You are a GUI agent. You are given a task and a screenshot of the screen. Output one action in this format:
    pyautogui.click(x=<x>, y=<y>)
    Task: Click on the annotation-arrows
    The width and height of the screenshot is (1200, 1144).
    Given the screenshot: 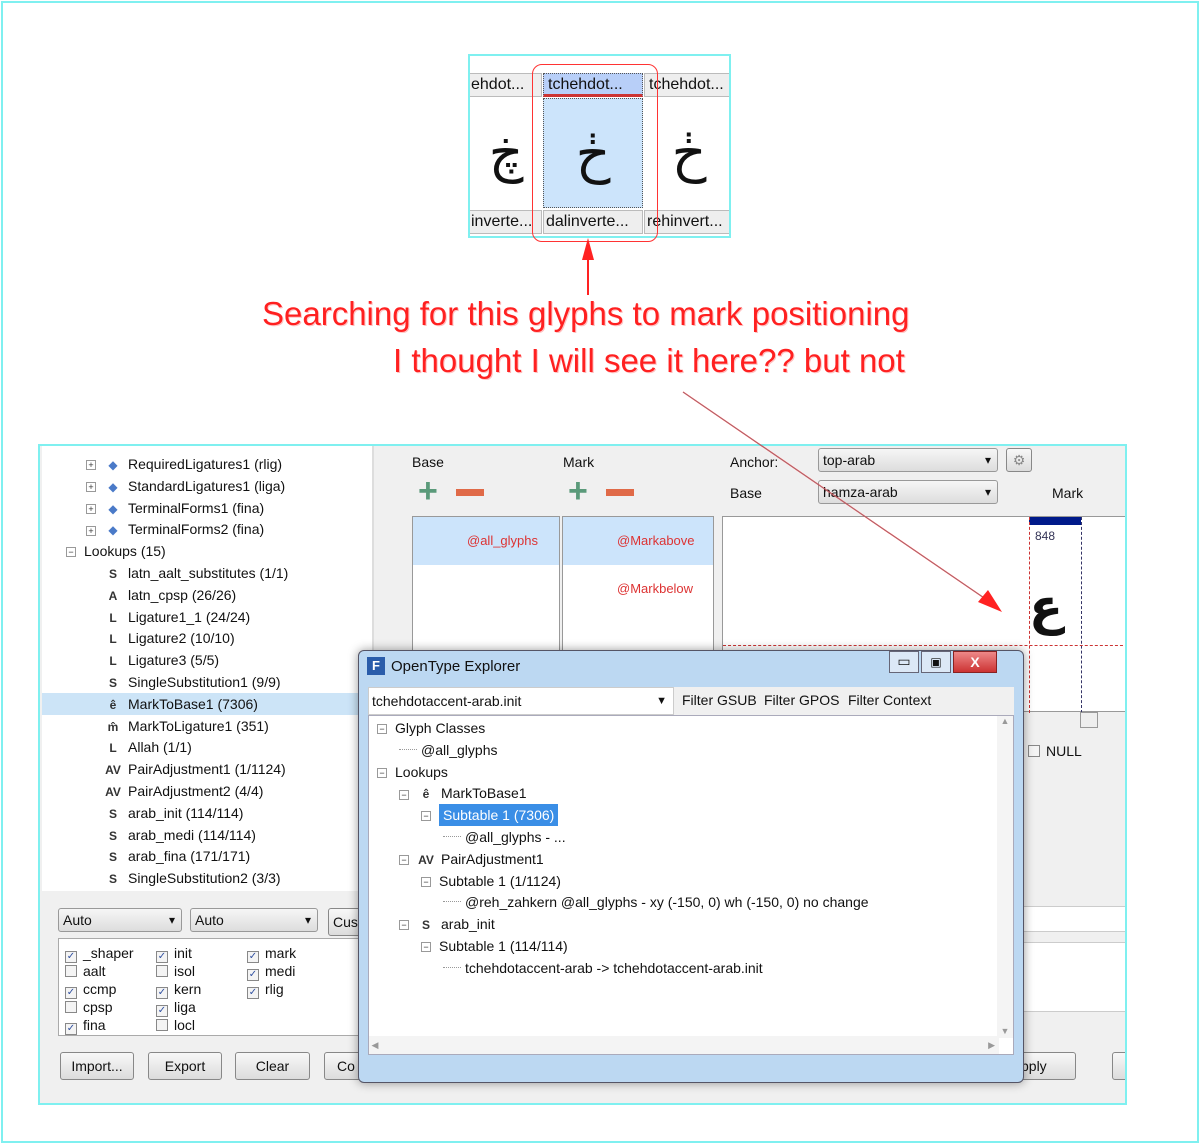 What is the action you would take?
    pyautogui.click(x=792, y=425)
    